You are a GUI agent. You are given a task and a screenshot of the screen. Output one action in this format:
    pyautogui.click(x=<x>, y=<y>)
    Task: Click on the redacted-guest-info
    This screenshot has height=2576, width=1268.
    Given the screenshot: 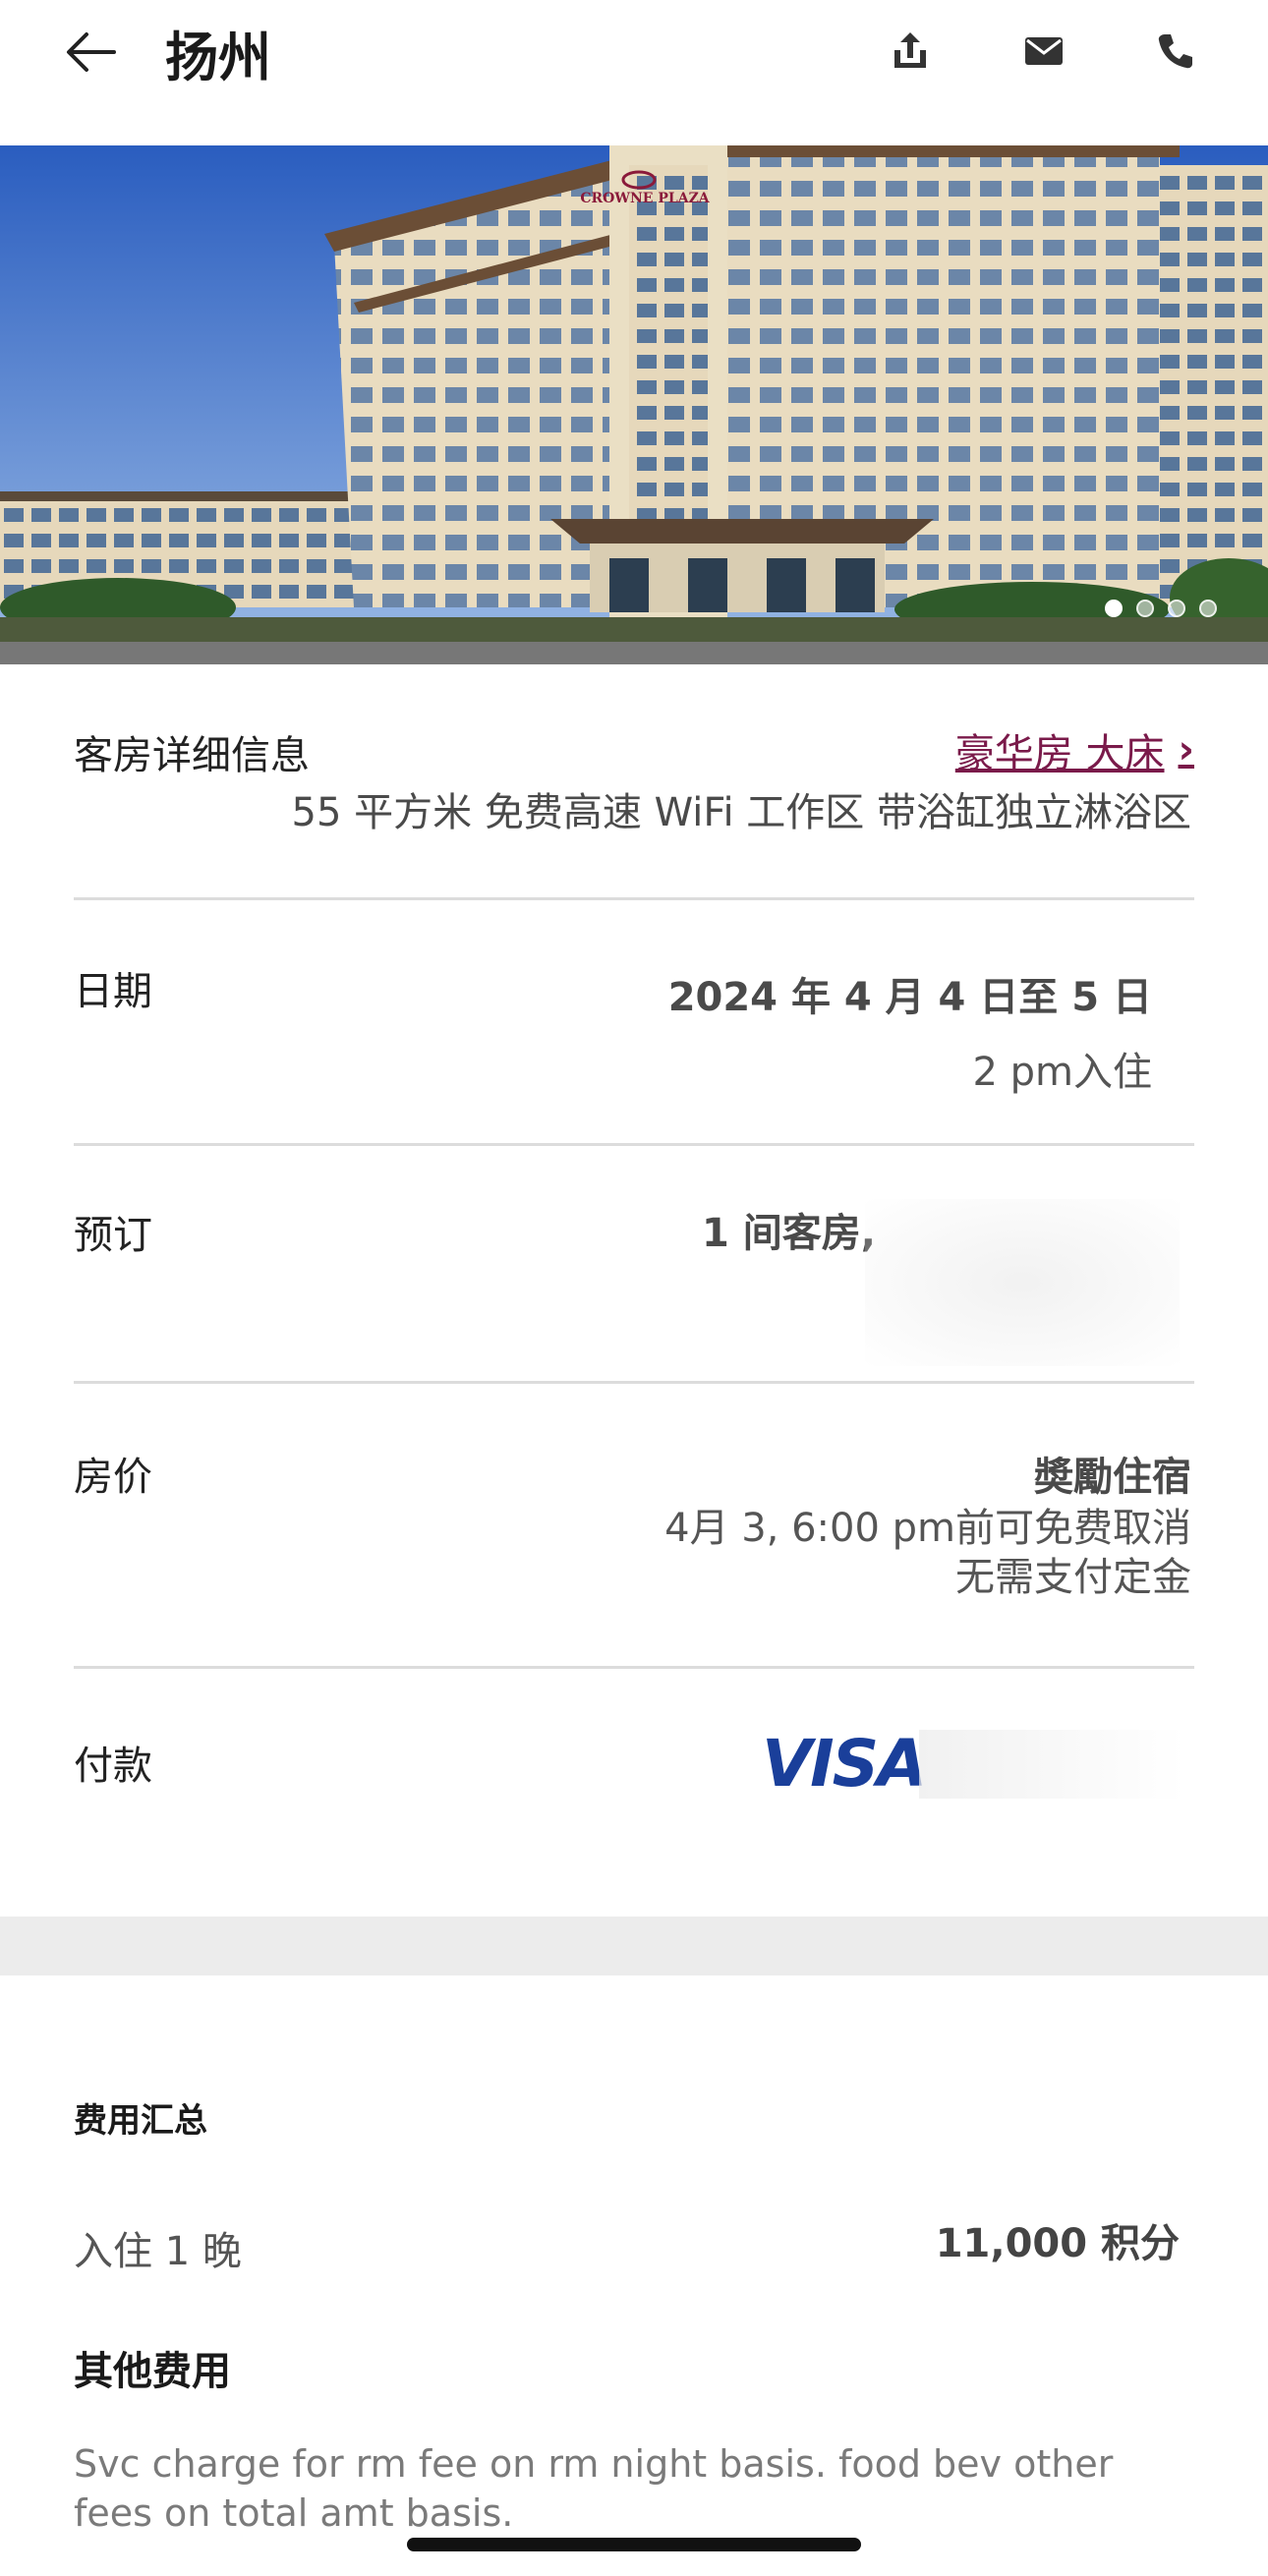 What is the action you would take?
    pyautogui.click(x=1022, y=1282)
    